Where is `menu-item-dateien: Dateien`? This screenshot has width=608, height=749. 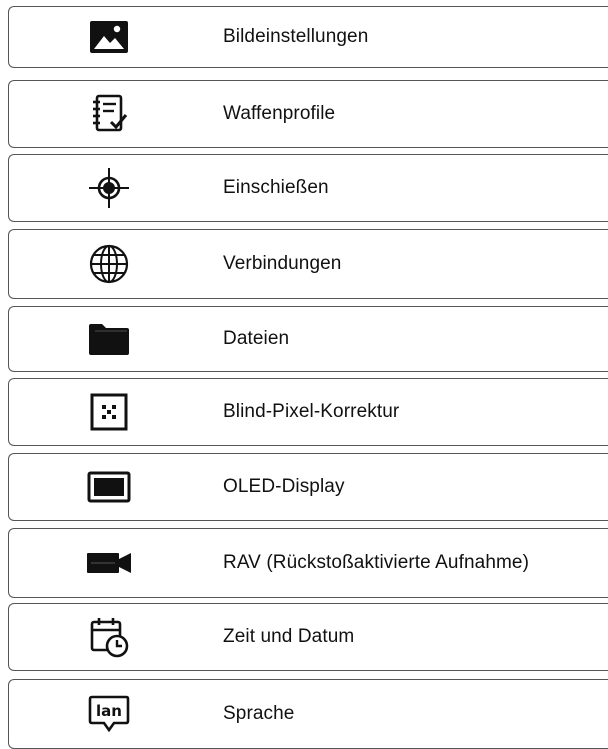 menu-item-dateien: Dateien is located at coordinates (308, 339).